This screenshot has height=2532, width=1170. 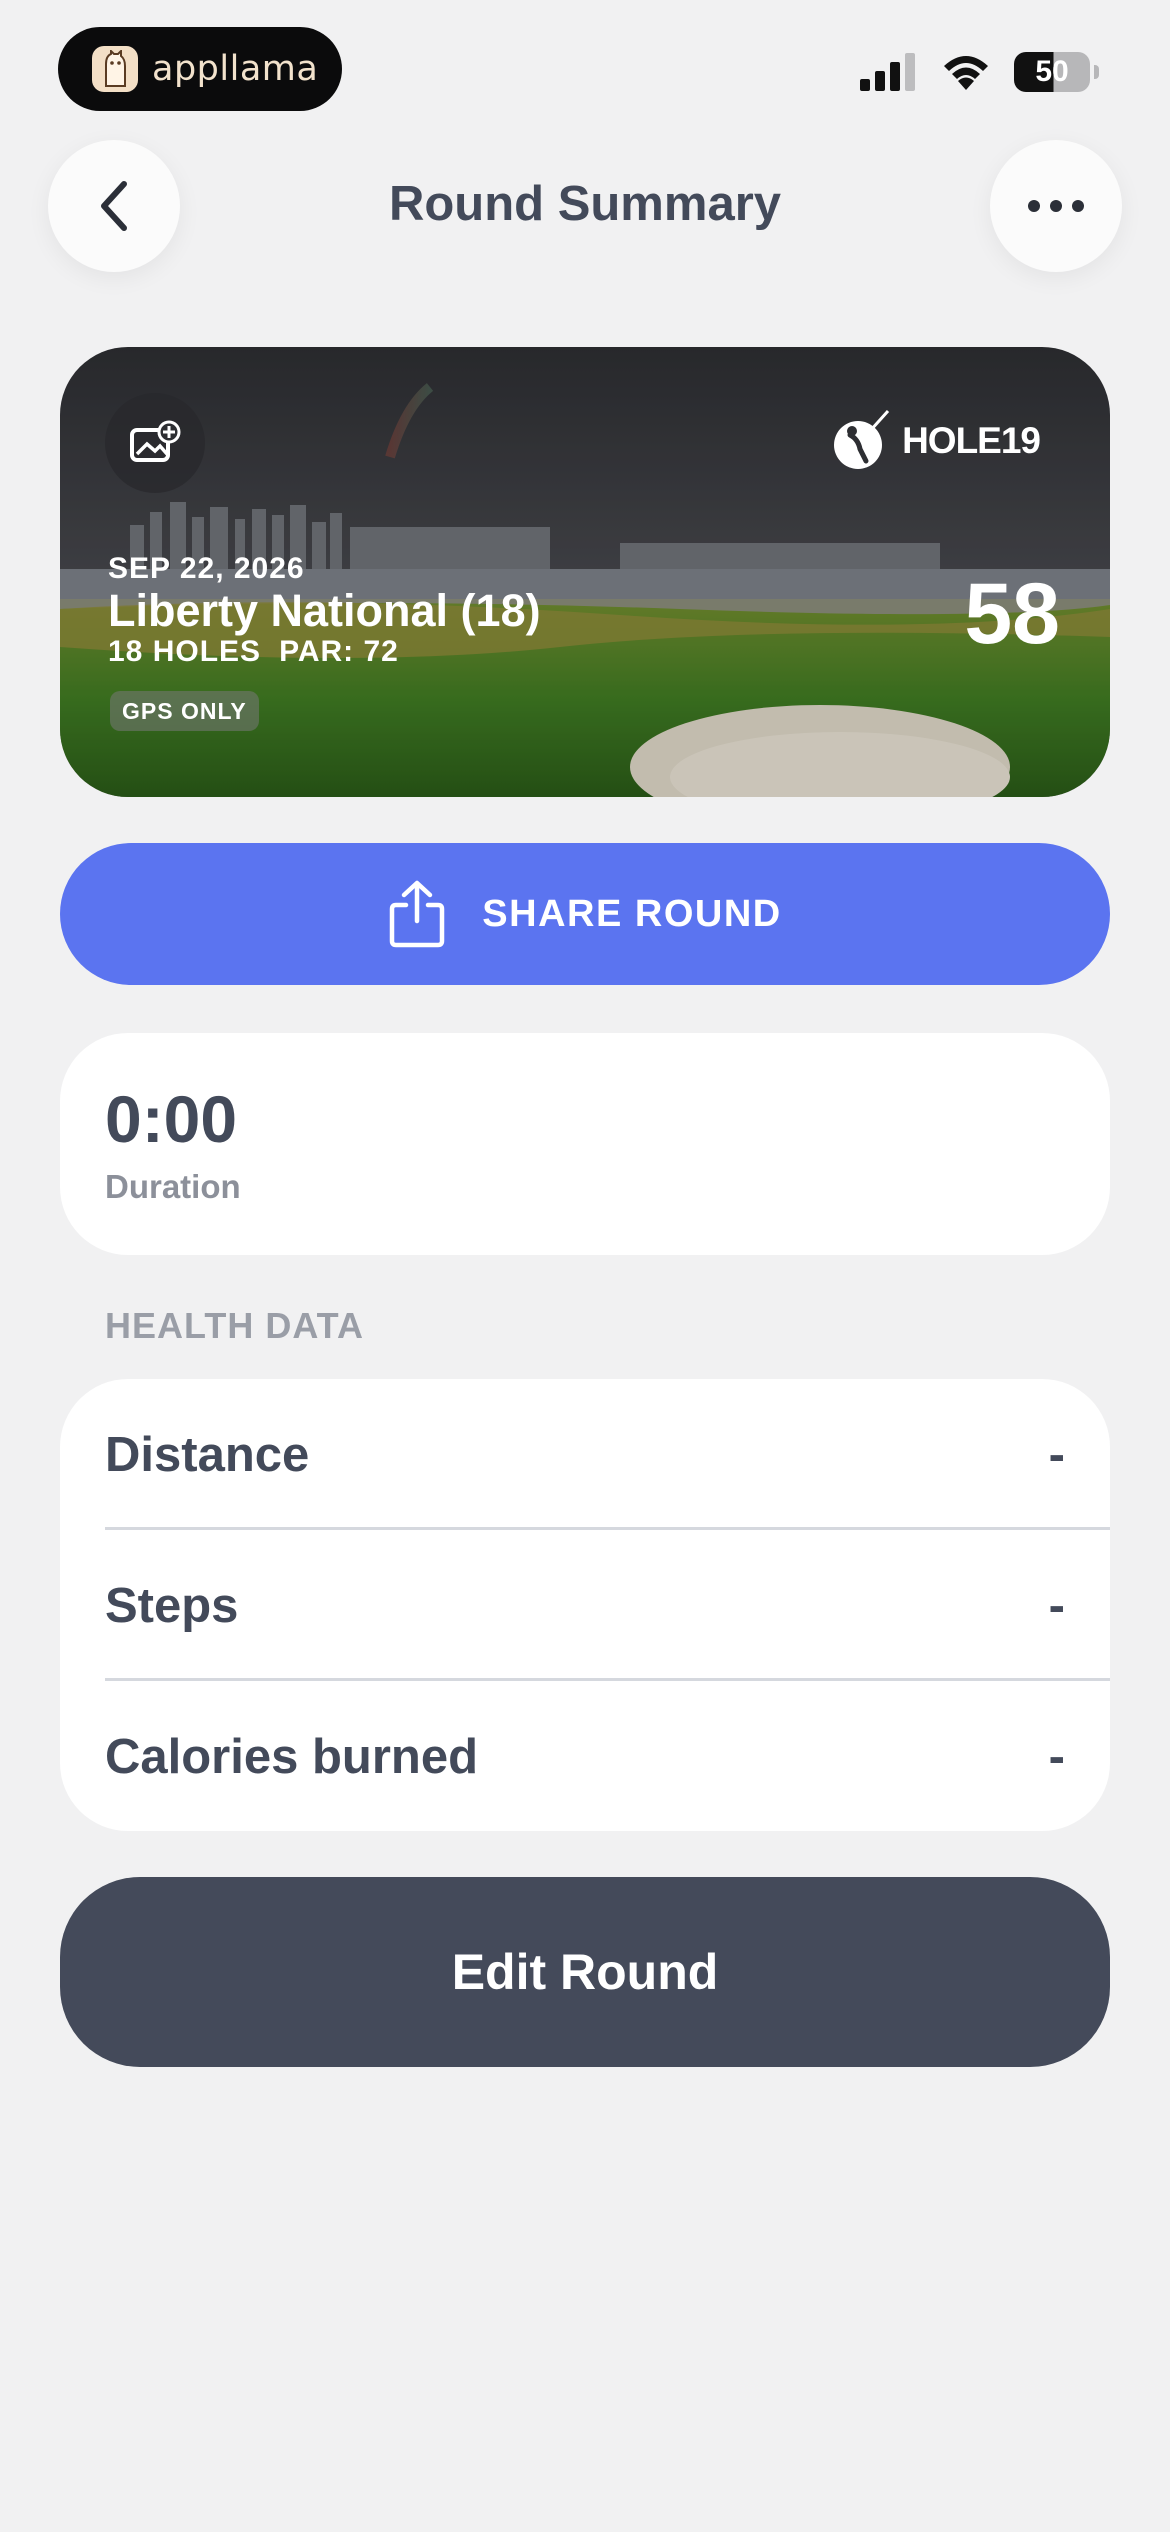 What do you see at coordinates (417, 914) in the screenshot?
I see `share-icon` at bounding box center [417, 914].